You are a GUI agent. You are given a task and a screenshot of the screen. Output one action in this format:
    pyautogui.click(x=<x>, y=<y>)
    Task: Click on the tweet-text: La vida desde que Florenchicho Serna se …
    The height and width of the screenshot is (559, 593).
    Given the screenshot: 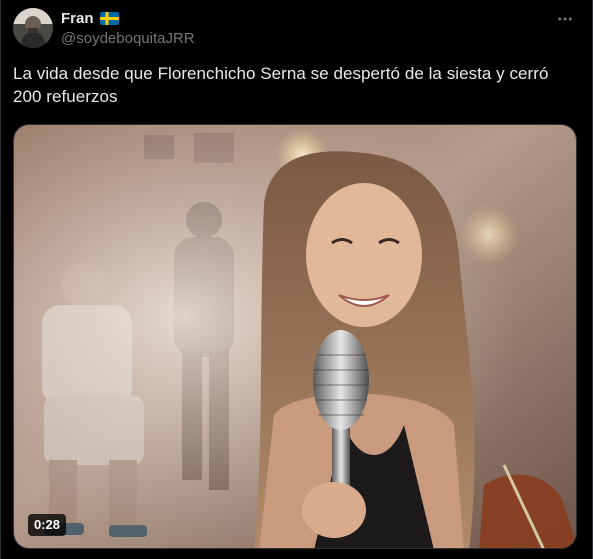 What is the action you would take?
    pyautogui.click(x=281, y=85)
    